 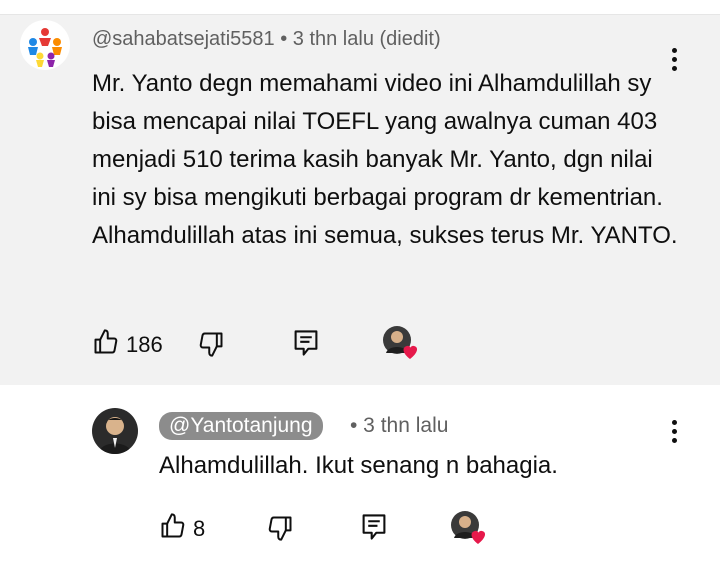 What do you see at coordinates (360, 7) in the screenshot?
I see `top-divider` at bounding box center [360, 7].